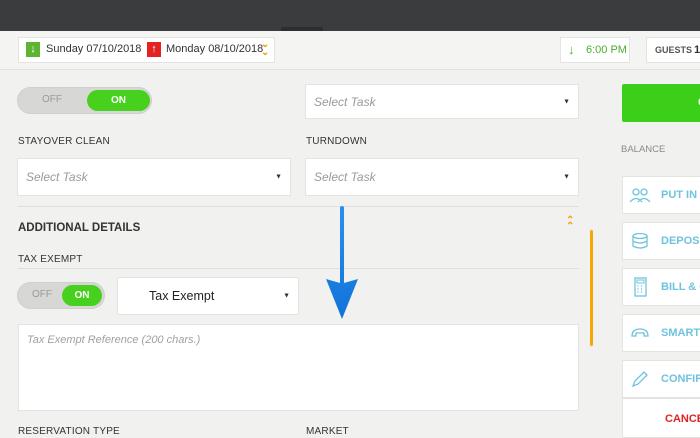  Describe the element at coordinates (350, 16) in the screenshot. I see `top-bar` at that location.